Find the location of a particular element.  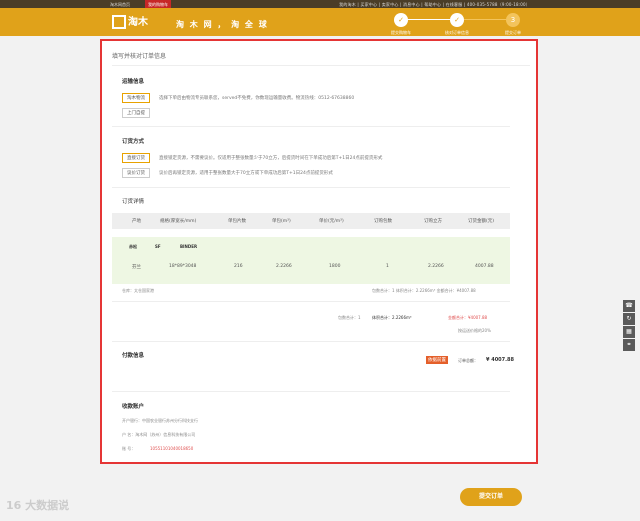

account-title: 收款账户 is located at coordinates (133, 407).